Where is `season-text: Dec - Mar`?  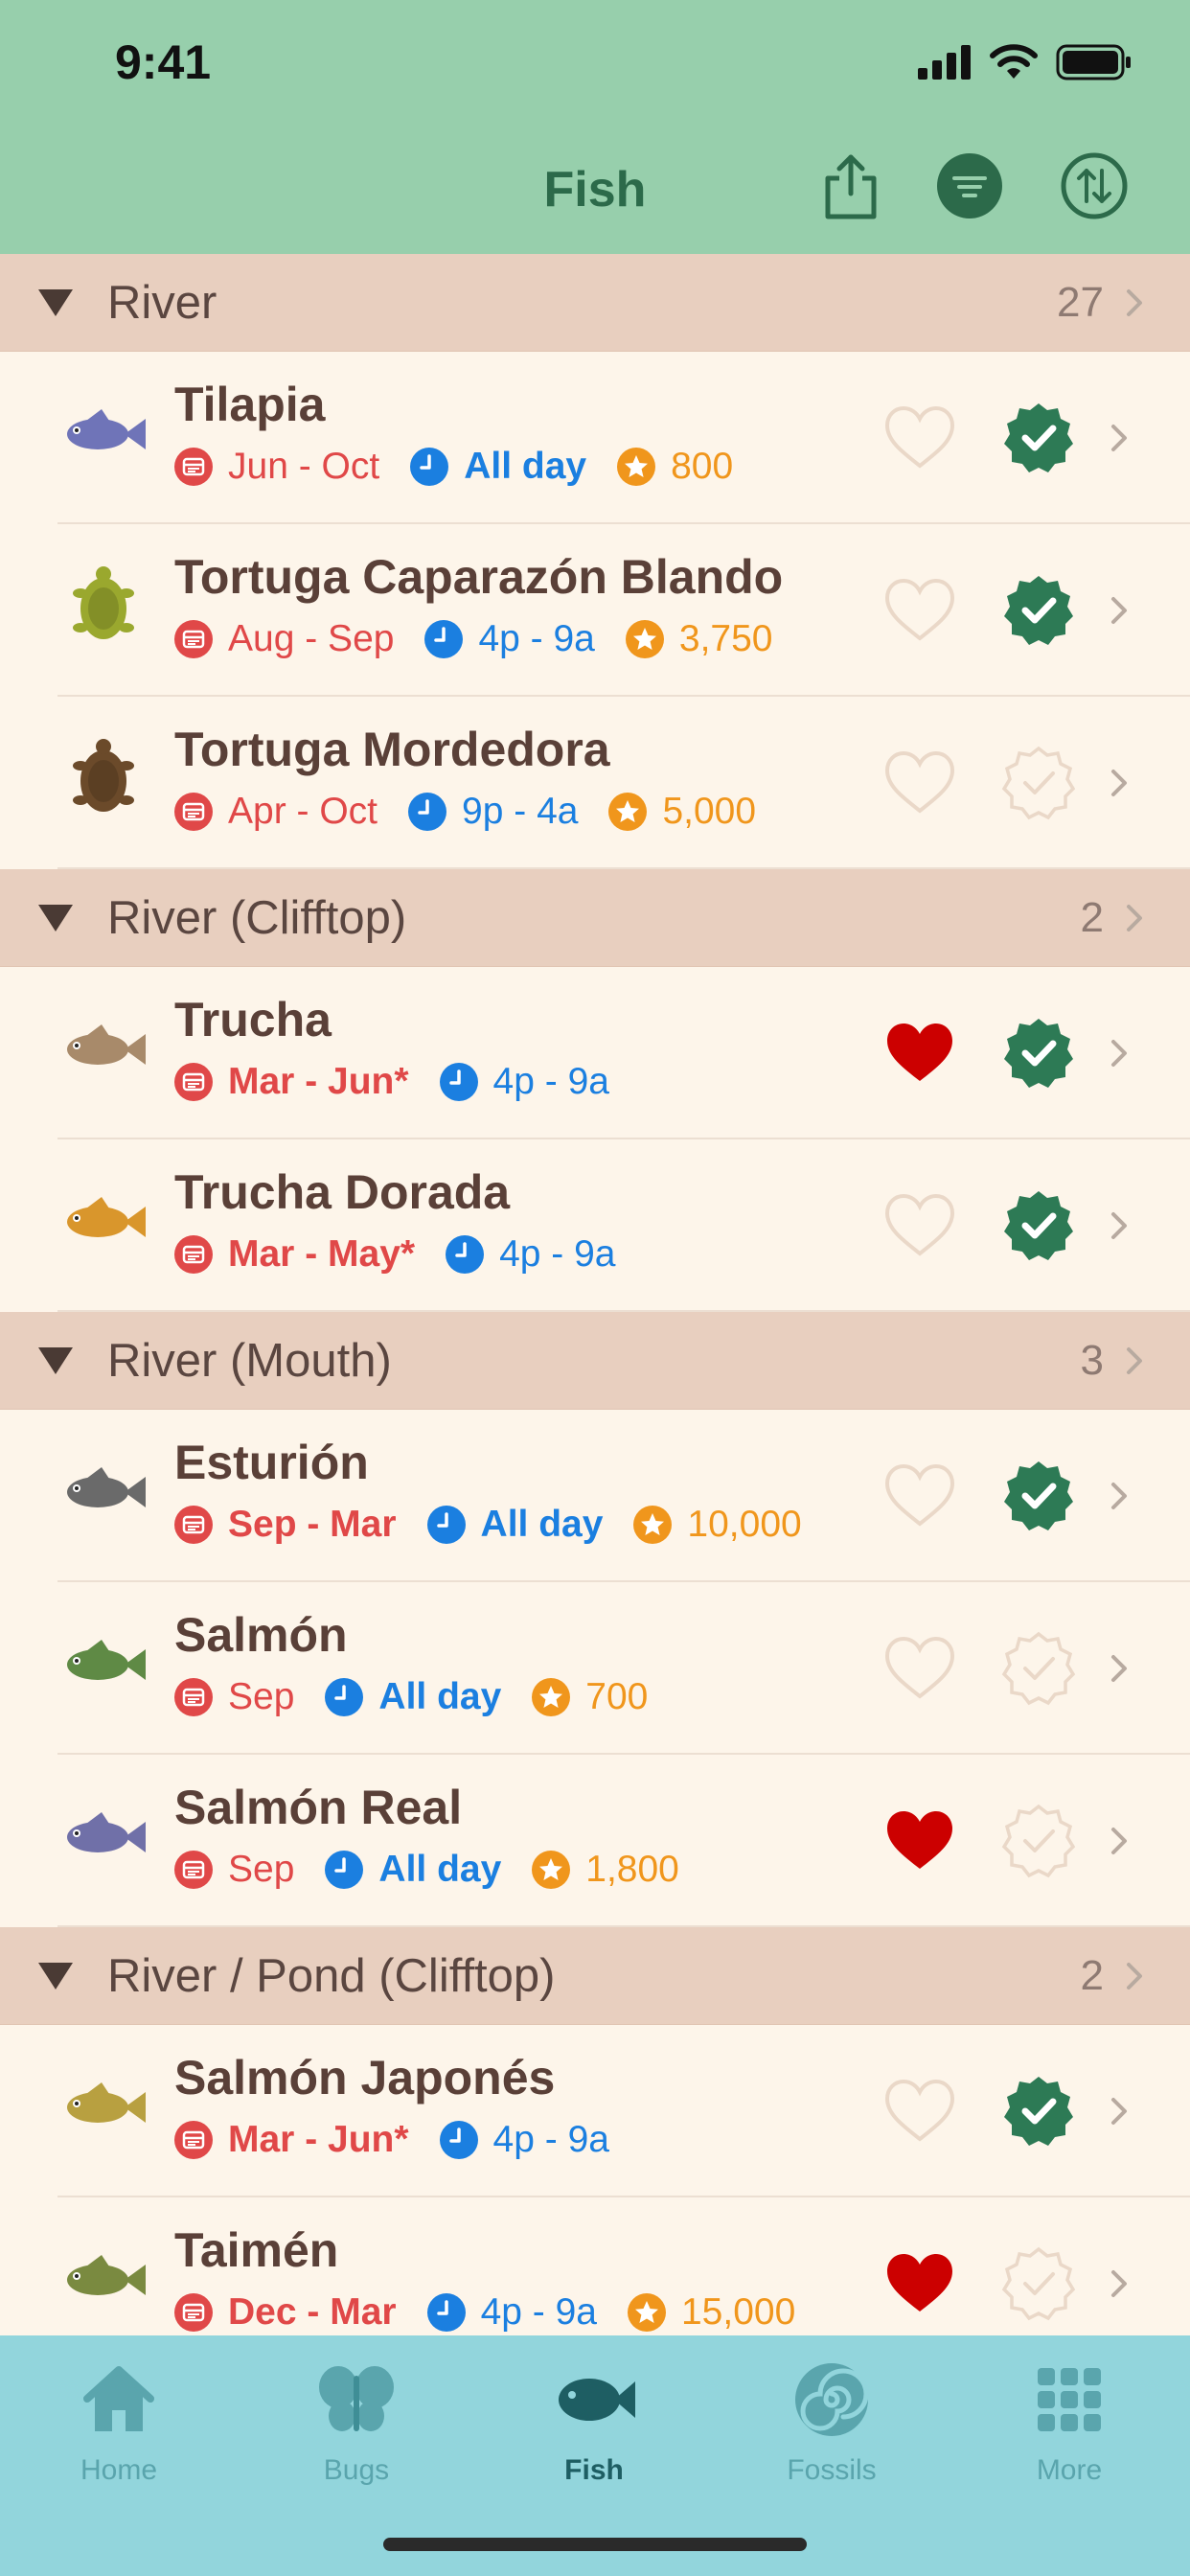 season-text: Dec - Mar is located at coordinates (312, 2312).